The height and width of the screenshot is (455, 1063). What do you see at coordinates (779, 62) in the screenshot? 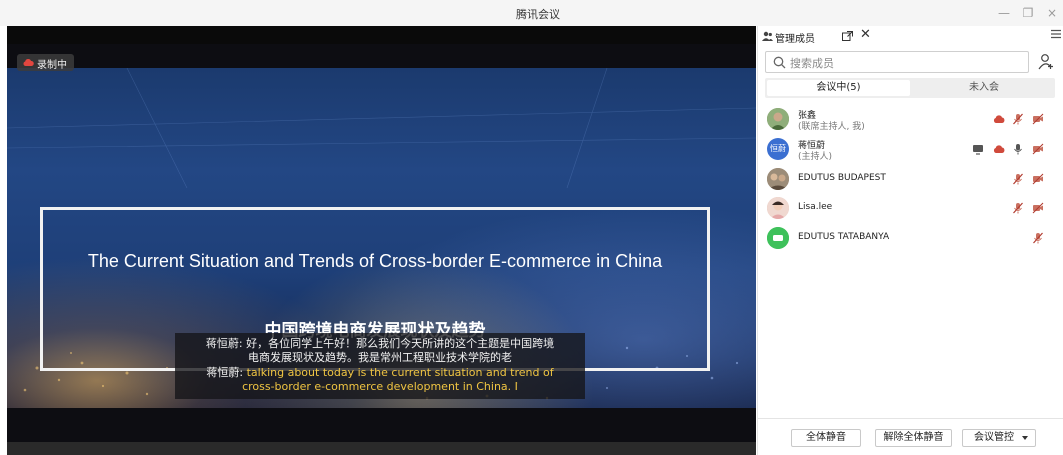
I see `search-icon` at bounding box center [779, 62].